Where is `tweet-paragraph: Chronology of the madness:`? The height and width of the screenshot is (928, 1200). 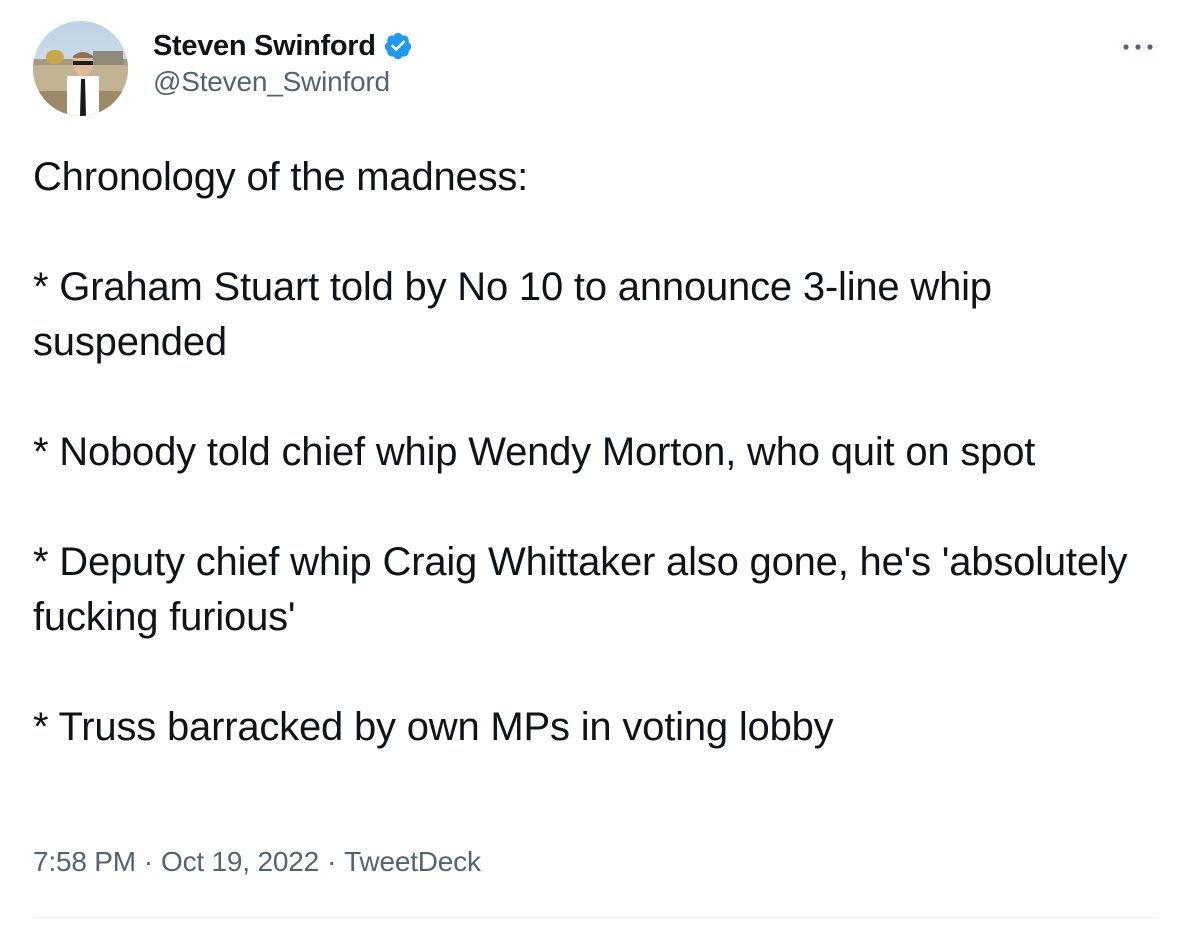 tweet-paragraph: Chronology of the madness: is located at coordinates (281, 177).